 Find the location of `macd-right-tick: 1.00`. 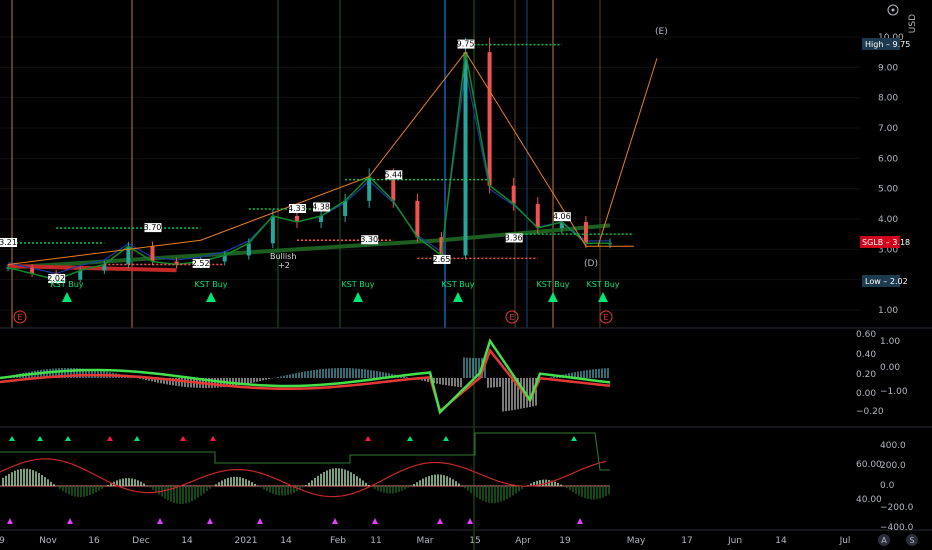

macd-right-tick: 1.00 is located at coordinates (890, 342).